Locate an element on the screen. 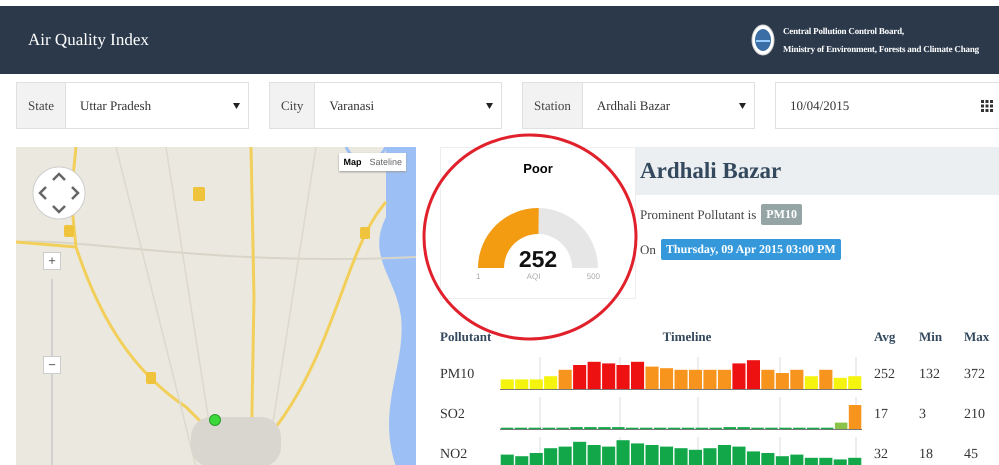  aqi-value: 252 is located at coordinates (538, 258).